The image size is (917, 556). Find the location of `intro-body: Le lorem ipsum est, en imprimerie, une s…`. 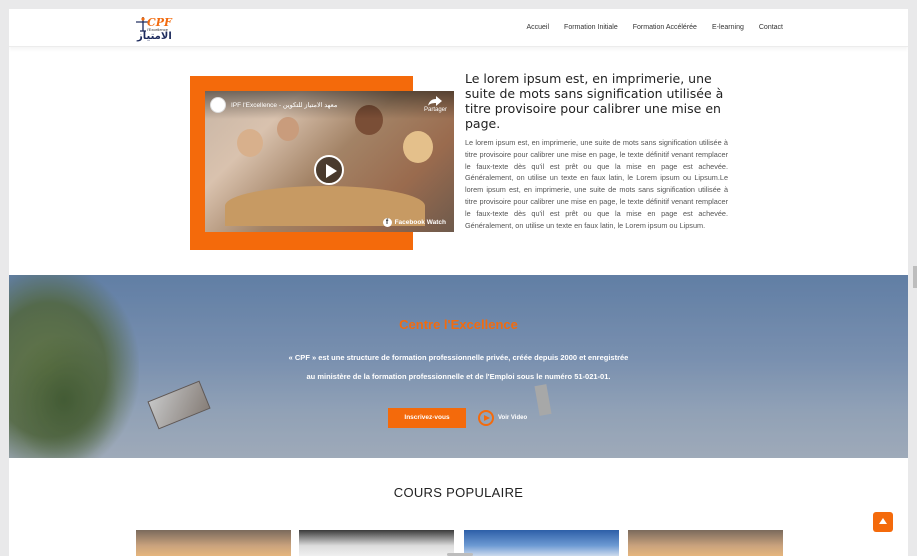

intro-body: Le lorem ipsum est, en imprimerie, une s… is located at coordinates (596, 184).